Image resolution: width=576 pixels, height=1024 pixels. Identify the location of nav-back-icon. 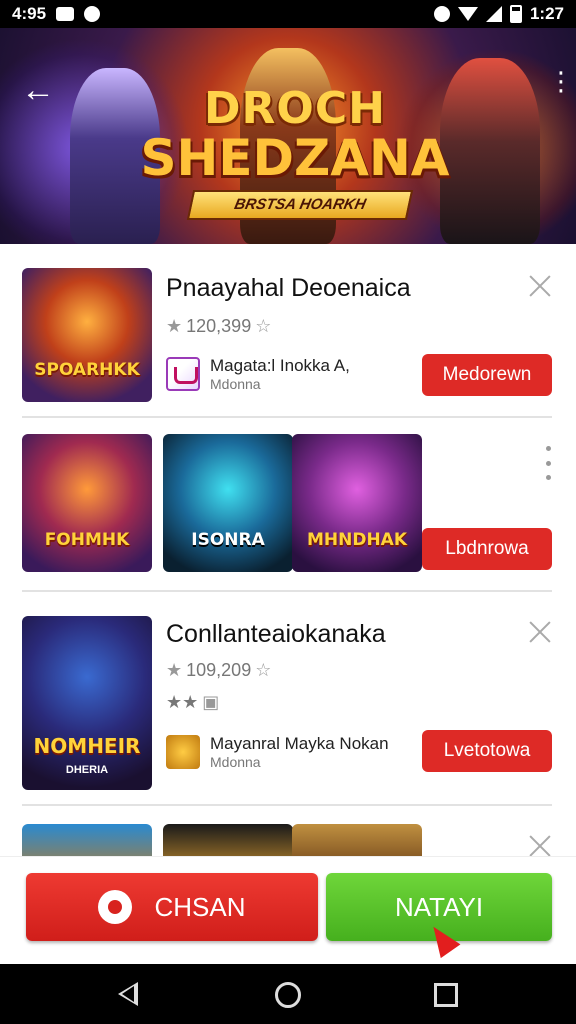
(128, 994).